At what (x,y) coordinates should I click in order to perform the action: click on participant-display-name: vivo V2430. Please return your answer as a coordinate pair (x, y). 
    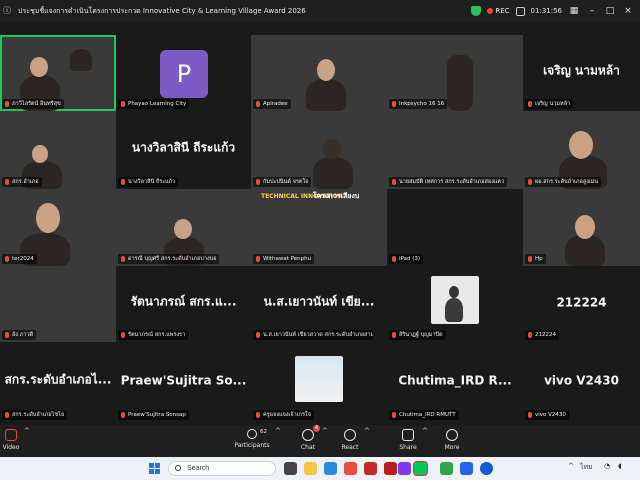
    Looking at the image, I should click on (581, 380).